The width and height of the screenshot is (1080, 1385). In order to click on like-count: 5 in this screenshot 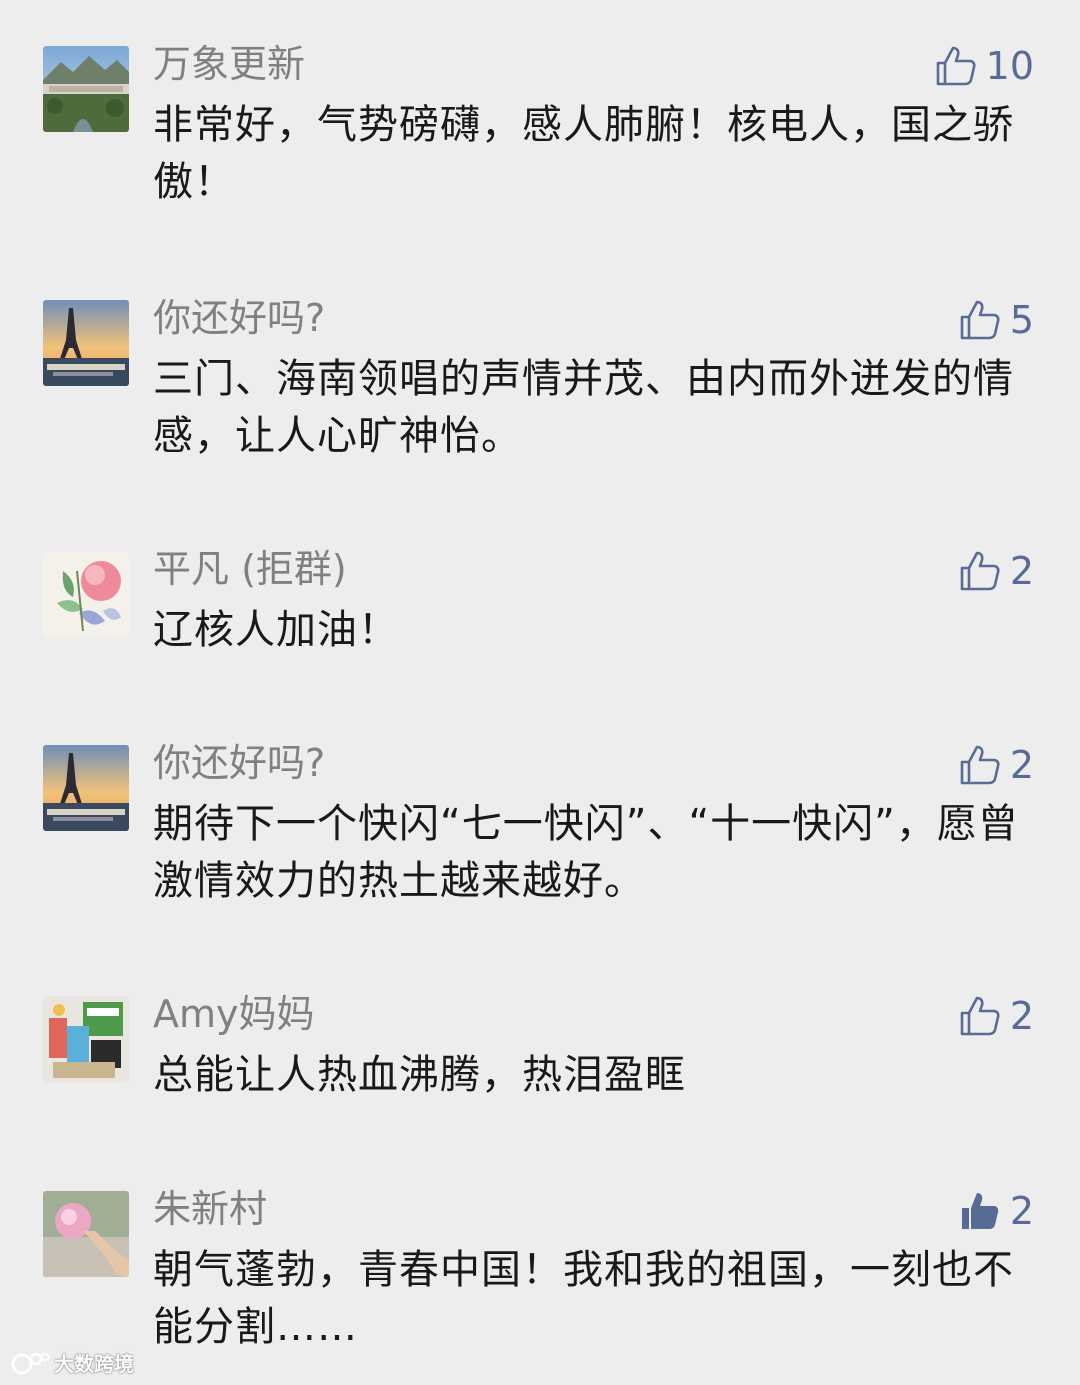, I will do `click(1021, 320)`.